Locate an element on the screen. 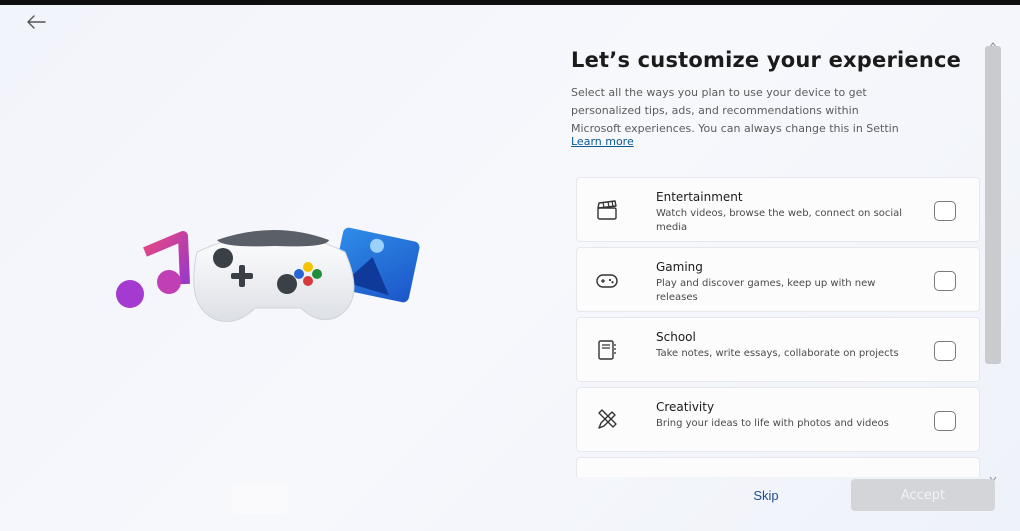 This screenshot has width=1020, height=531. entertainment-checkbox is located at coordinates (945, 211).